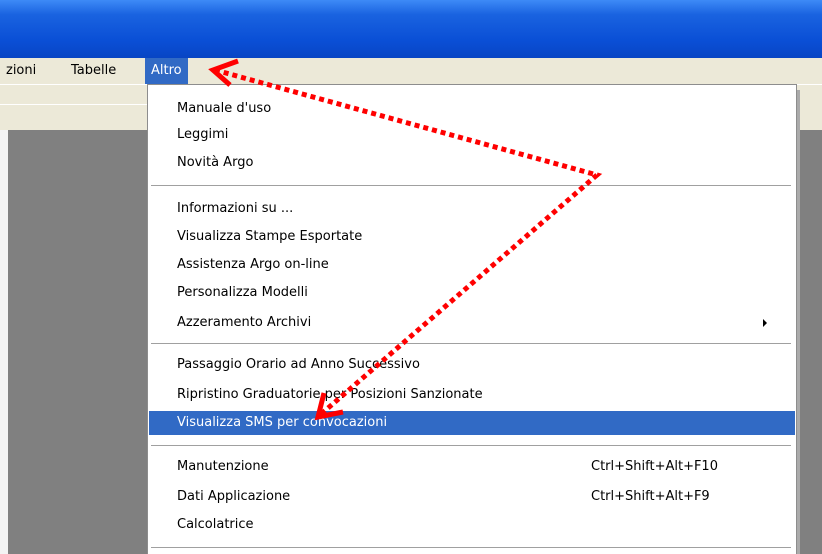  I want to click on shortcut-label: Ctrl+Shift+Alt+F10, so click(654, 466).